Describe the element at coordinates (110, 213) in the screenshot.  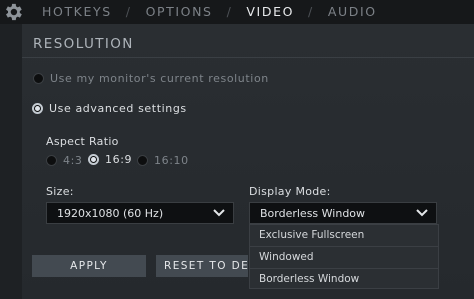
I see `size-select-value: 1920x1080 (60 Hz)` at that location.